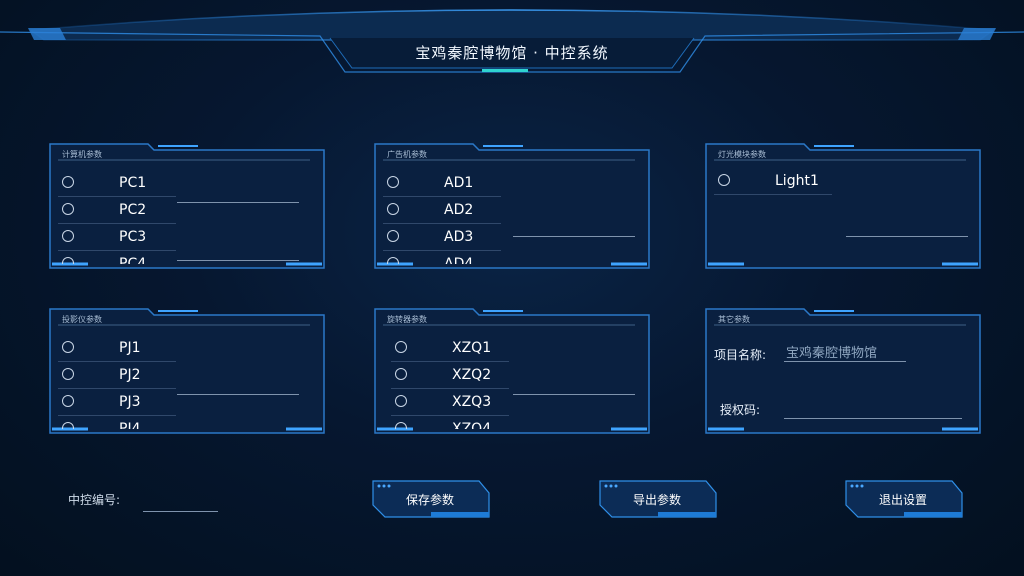  What do you see at coordinates (773, 181) in the screenshot?
I see `list-item: Light1` at bounding box center [773, 181].